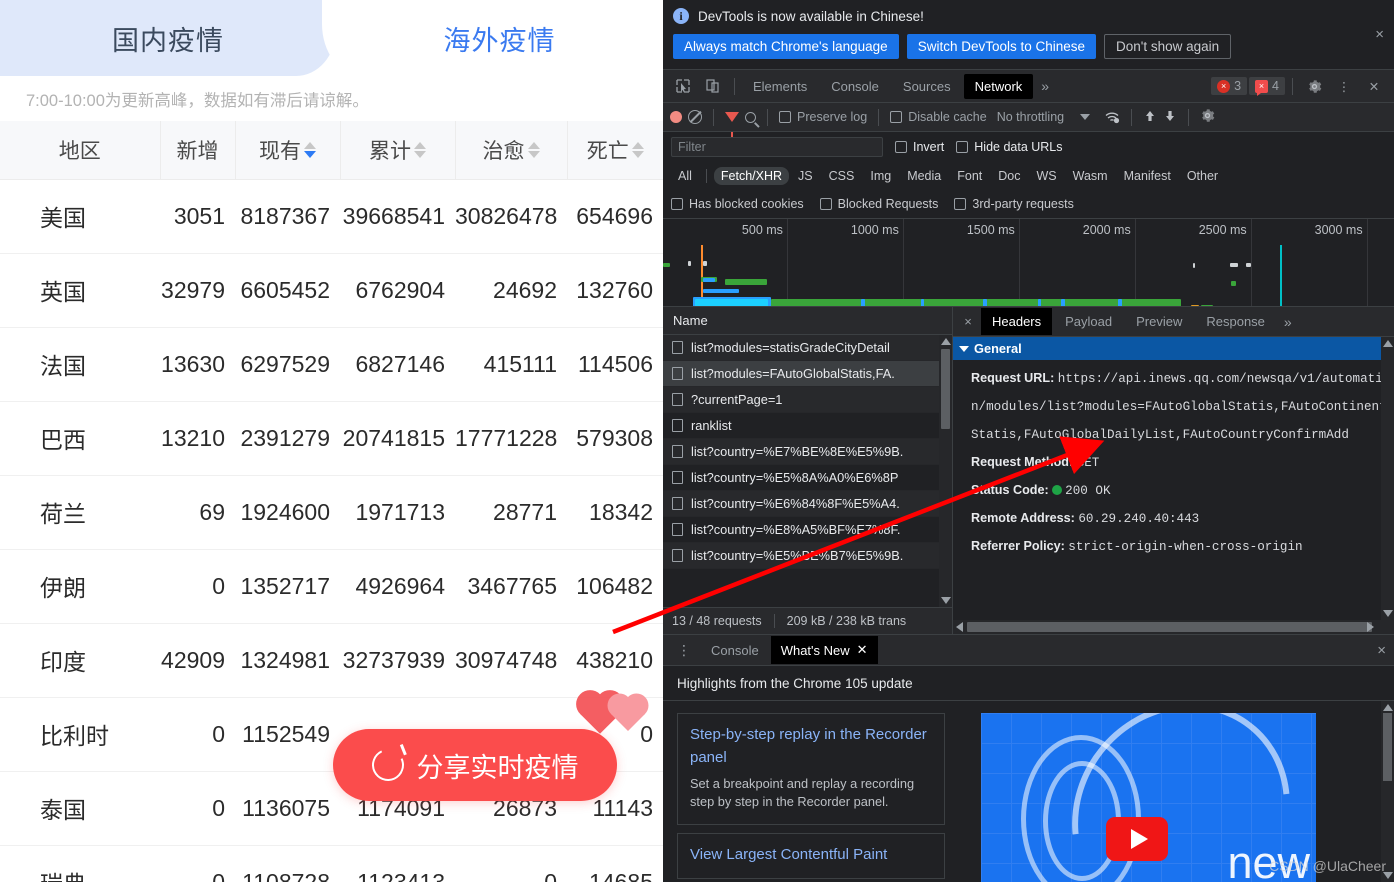 This screenshot has width=1394, height=882. I want to click on table-row: 瑞典011087281123413014685, so click(331, 863).